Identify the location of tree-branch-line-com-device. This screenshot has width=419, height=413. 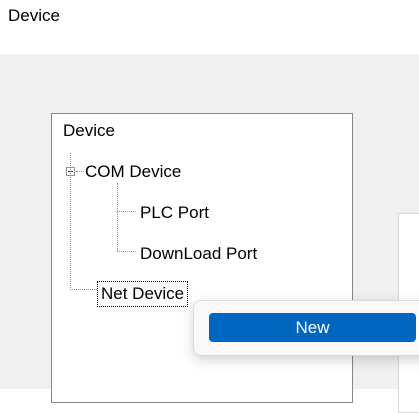
(80, 171).